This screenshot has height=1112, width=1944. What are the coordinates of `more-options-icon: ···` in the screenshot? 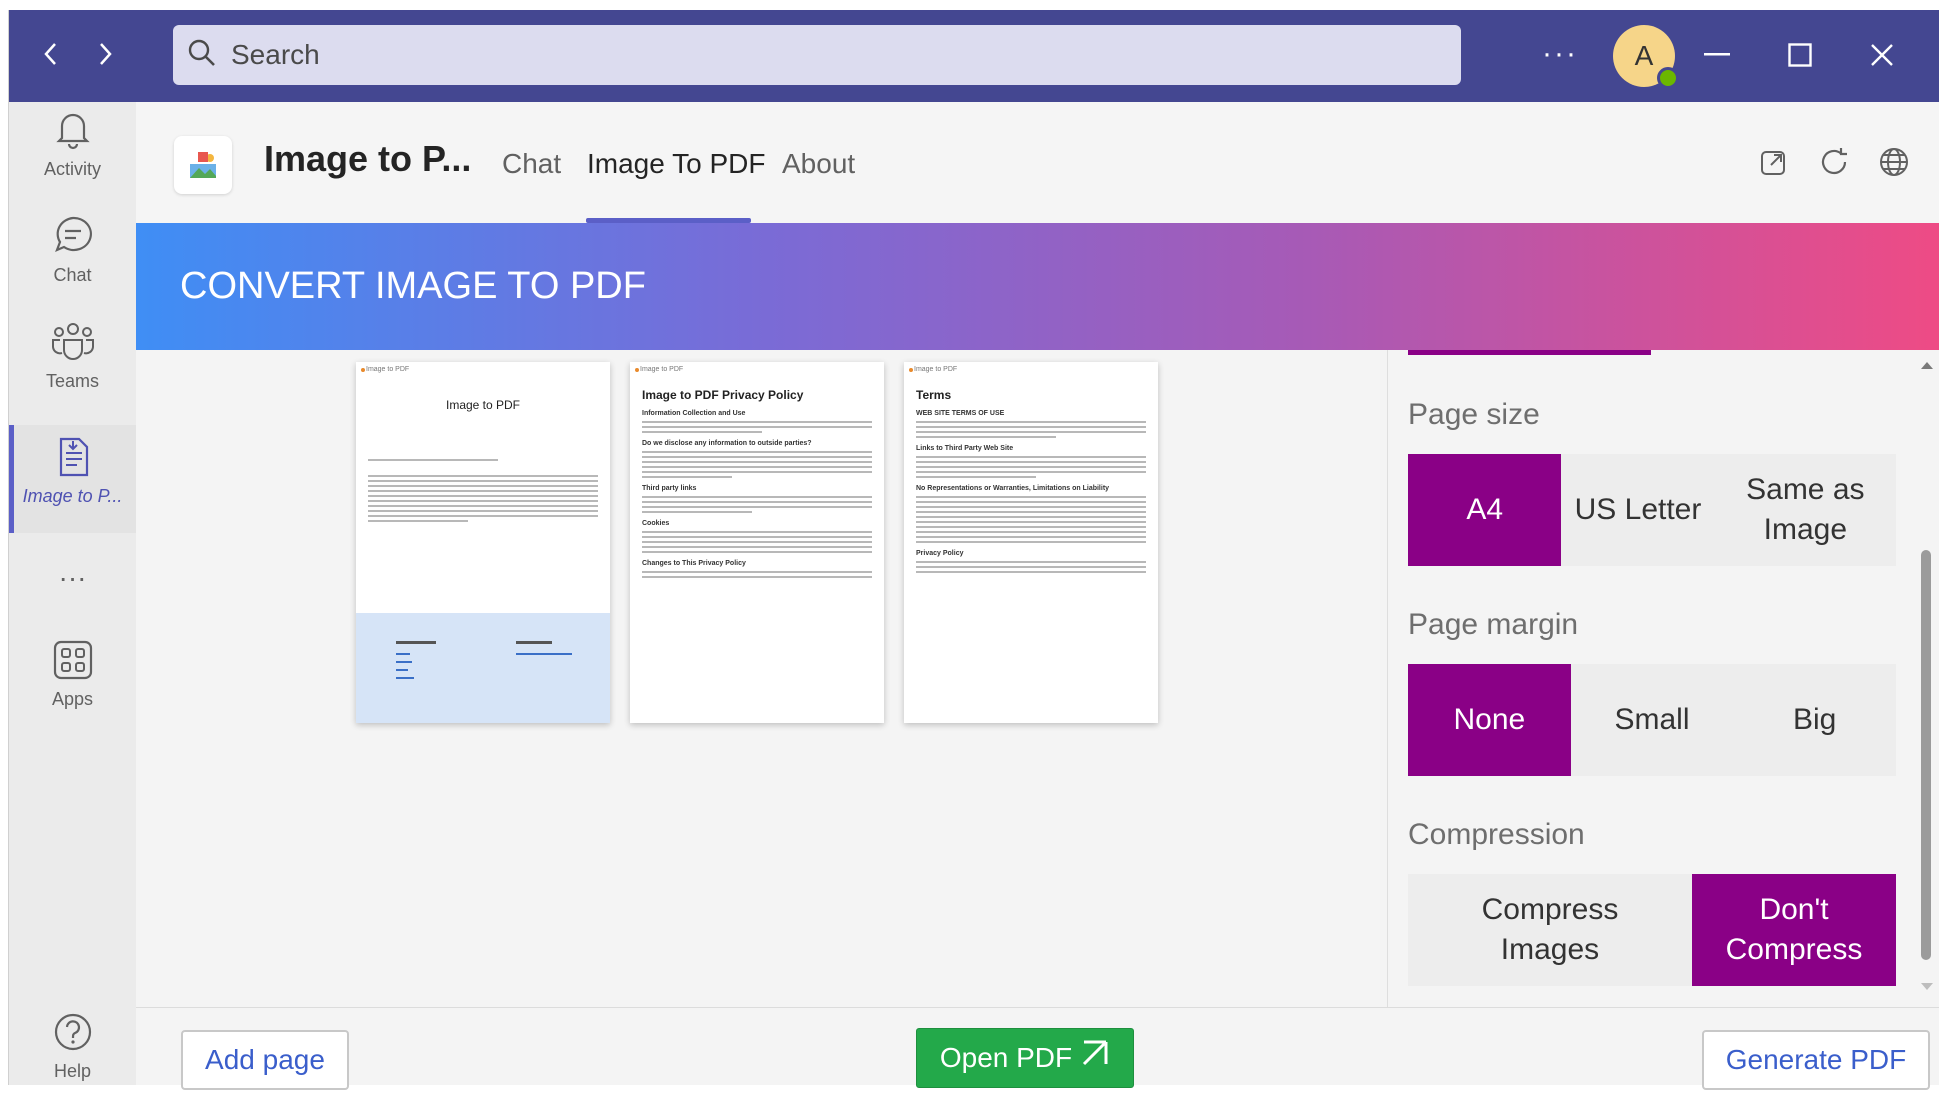 It's located at (1560, 54).